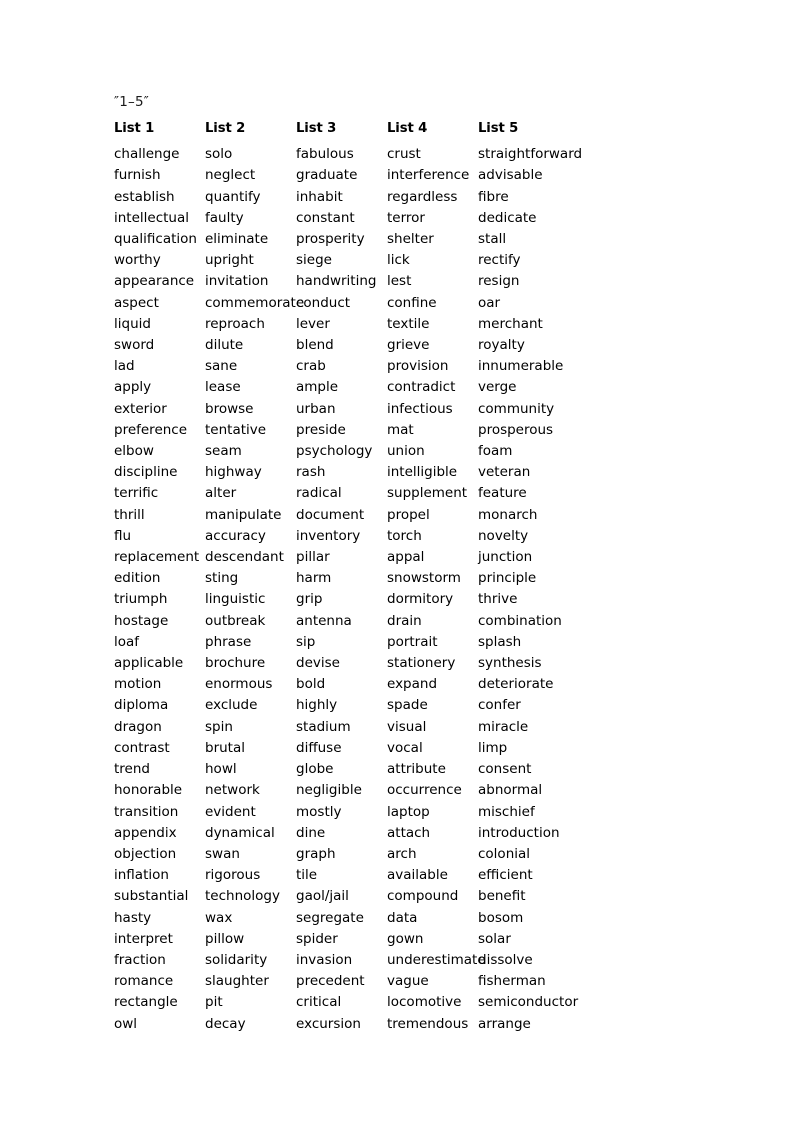 The width and height of the screenshot is (793, 1122). Describe the element at coordinates (225, 1023) in the screenshot. I see `word-text: decay` at that location.